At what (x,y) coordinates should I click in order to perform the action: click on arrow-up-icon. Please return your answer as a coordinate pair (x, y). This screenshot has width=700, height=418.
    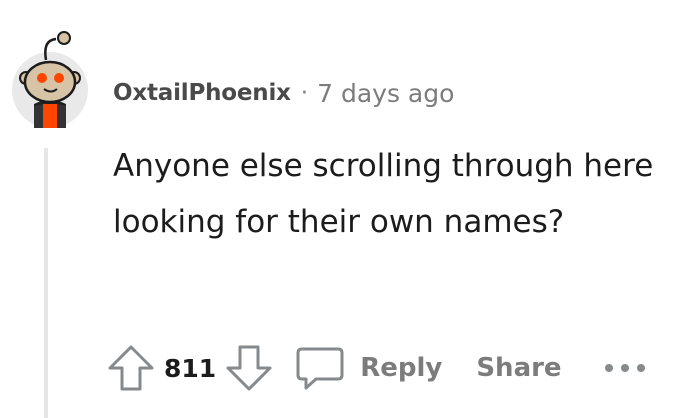
    Looking at the image, I should click on (131, 368).